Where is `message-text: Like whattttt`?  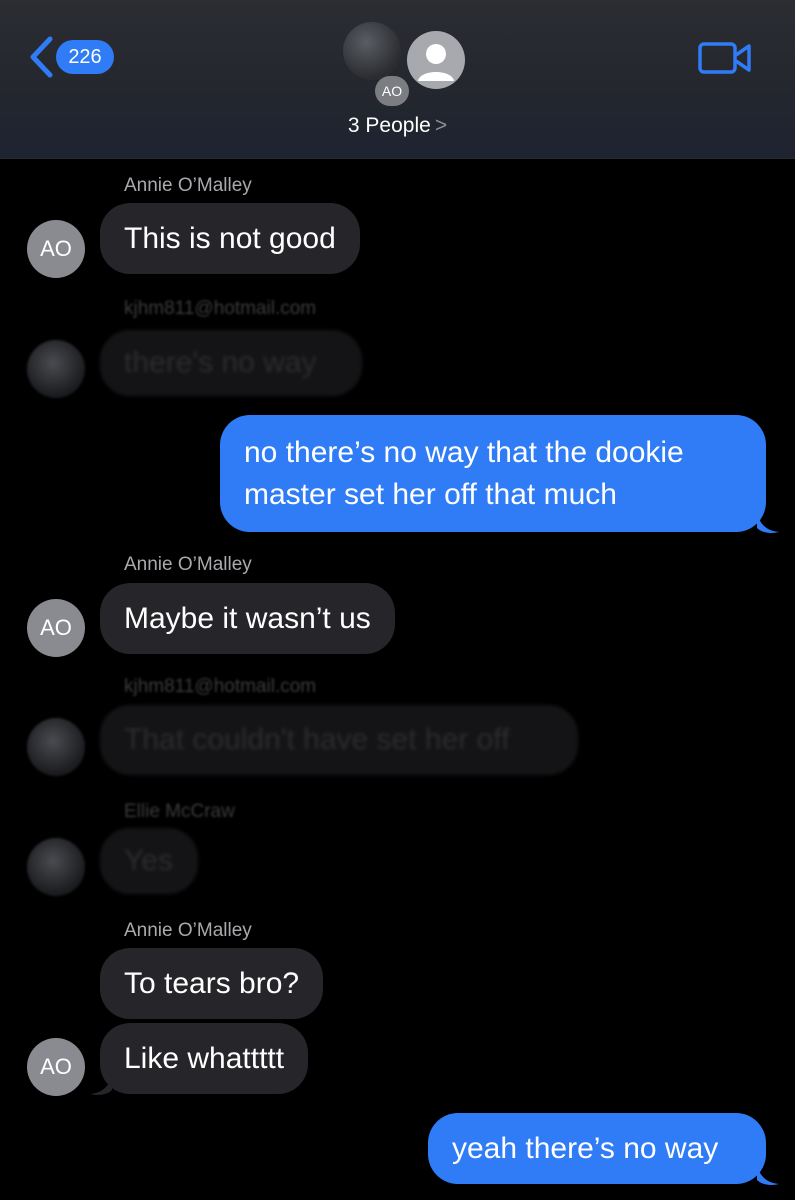
message-text: Like whattttt is located at coordinates (204, 1058).